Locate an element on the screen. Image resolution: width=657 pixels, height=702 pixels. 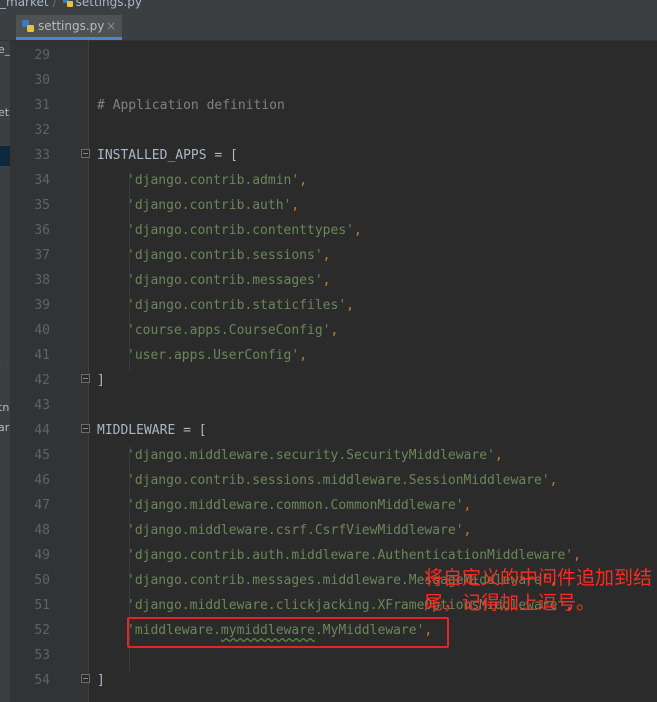
highlight-box is located at coordinates (288, 632).